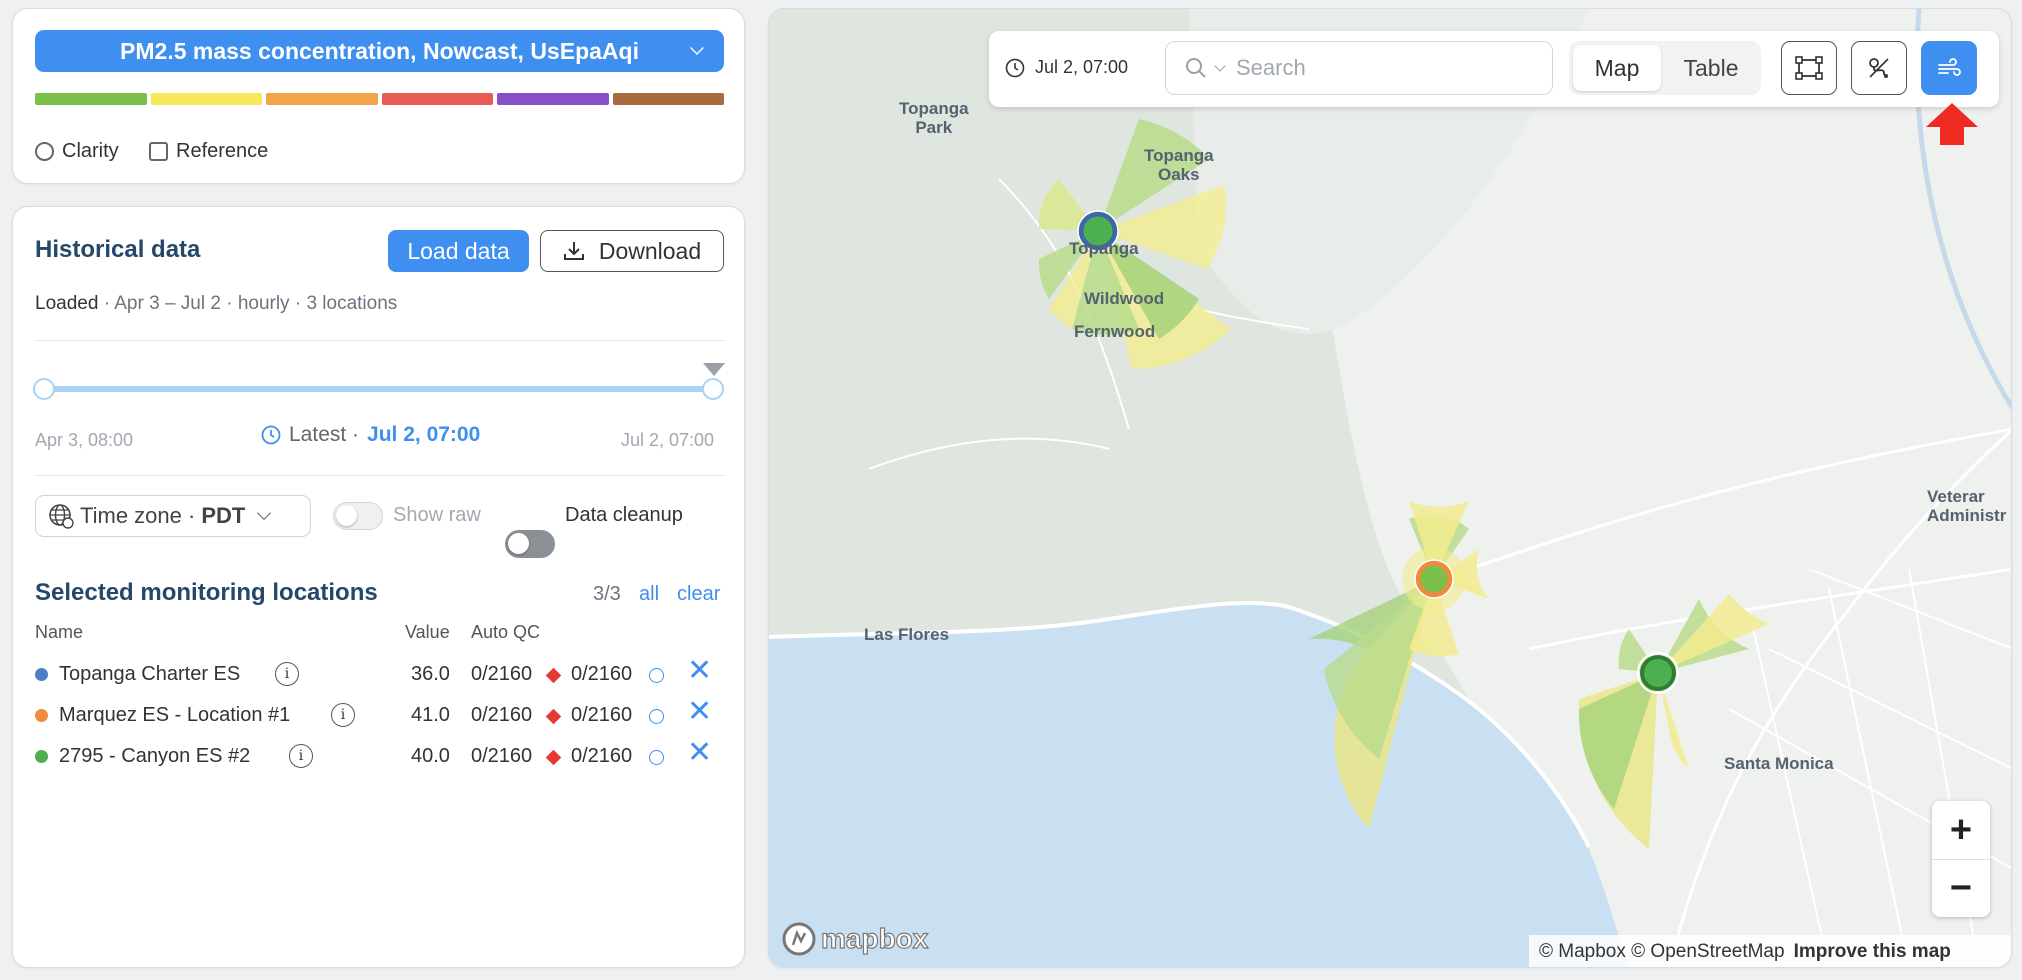 The image size is (2022, 980). I want to click on map-label: Topanga, so click(1104, 248).